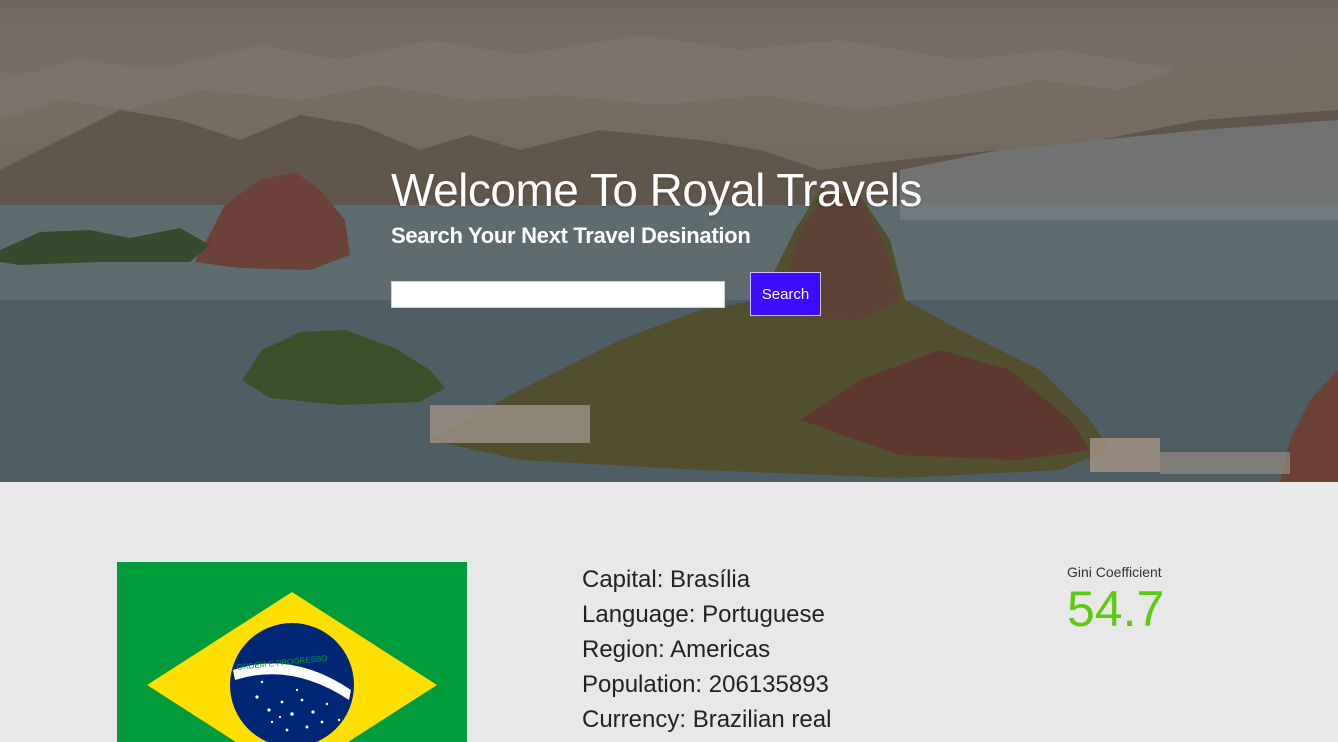  Describe the element at coordinates (623, 649) in the screenshot. I see `region-label: Region:` at that location.